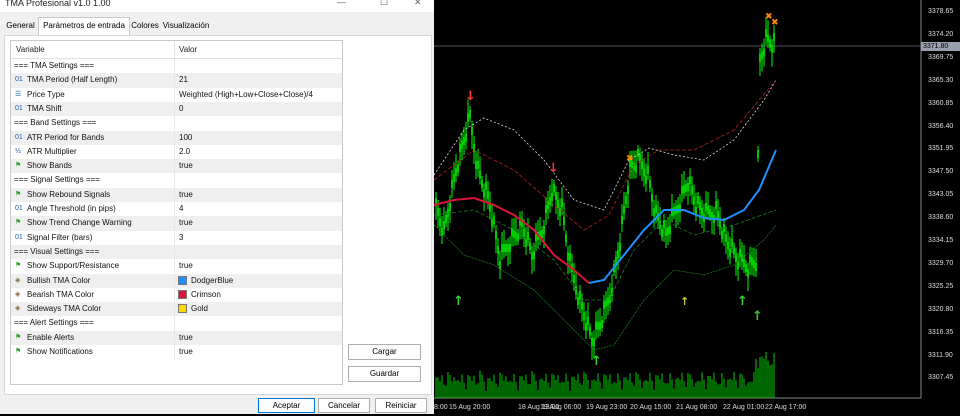 This screenshot has width=960, height=416. What do you see at coordinates (181, 208) in the screenshot?
I see `param-value: 4` at bounding box center [181, 208].